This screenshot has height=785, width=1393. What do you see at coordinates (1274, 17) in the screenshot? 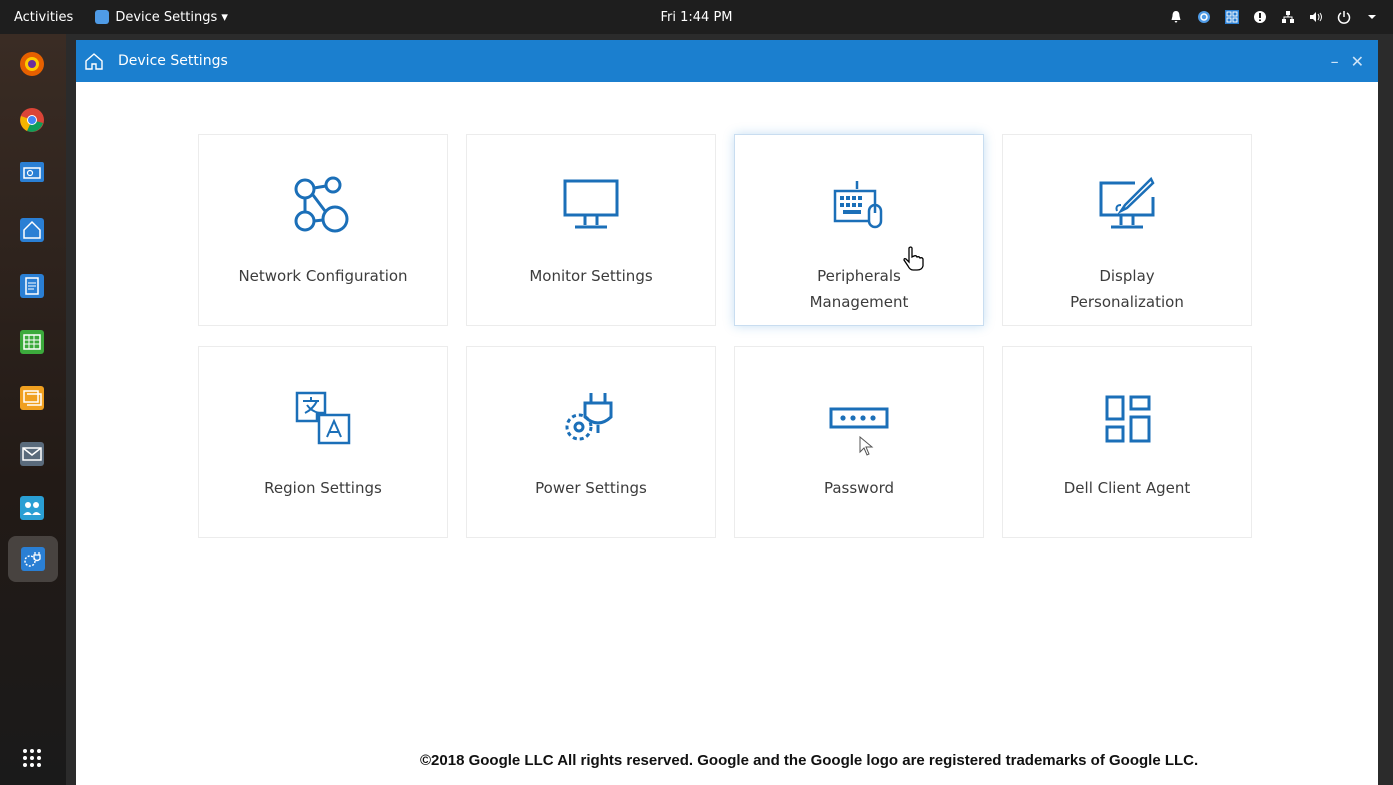
I see `system-tray` at bounding box center [1274, 17].